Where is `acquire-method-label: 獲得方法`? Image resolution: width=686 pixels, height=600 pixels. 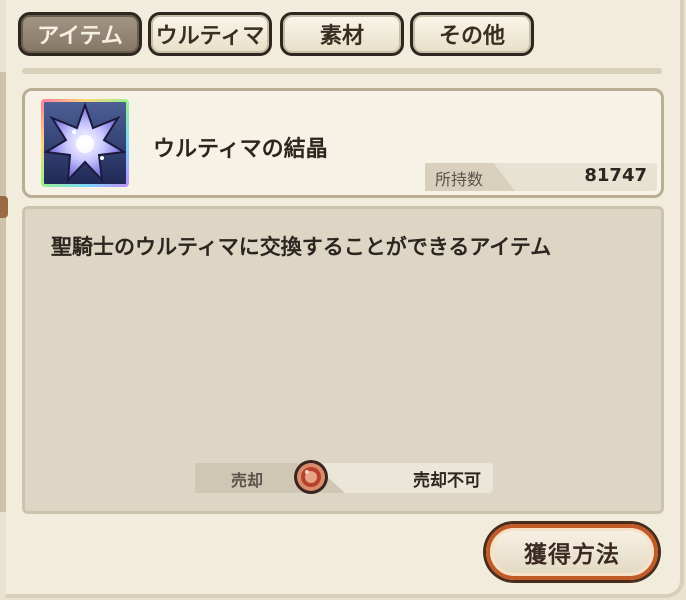
acquire-method-label: 獲得方法 is located at coordinates (572, 555).